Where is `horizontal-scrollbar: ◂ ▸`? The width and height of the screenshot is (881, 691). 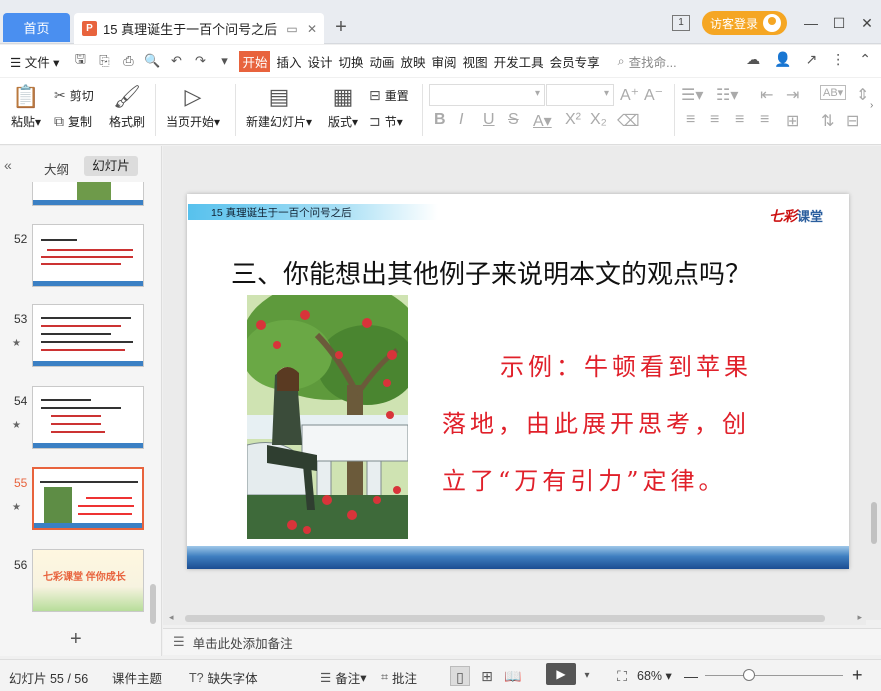 horizontal-scrollbar: ◂ ▸ is located at coordinates (514, 618).